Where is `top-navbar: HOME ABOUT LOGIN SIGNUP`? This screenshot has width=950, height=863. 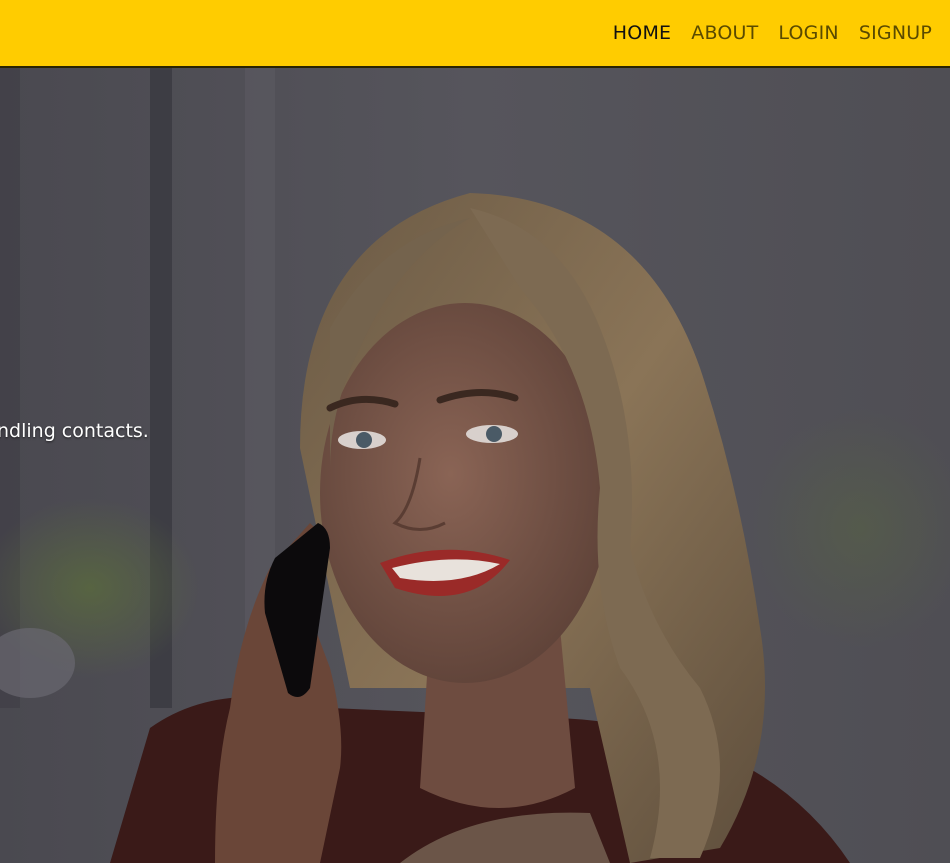 top-navbar: HOME ABOUT LOGIN SIGNUP is located at coordinates (475, 34).